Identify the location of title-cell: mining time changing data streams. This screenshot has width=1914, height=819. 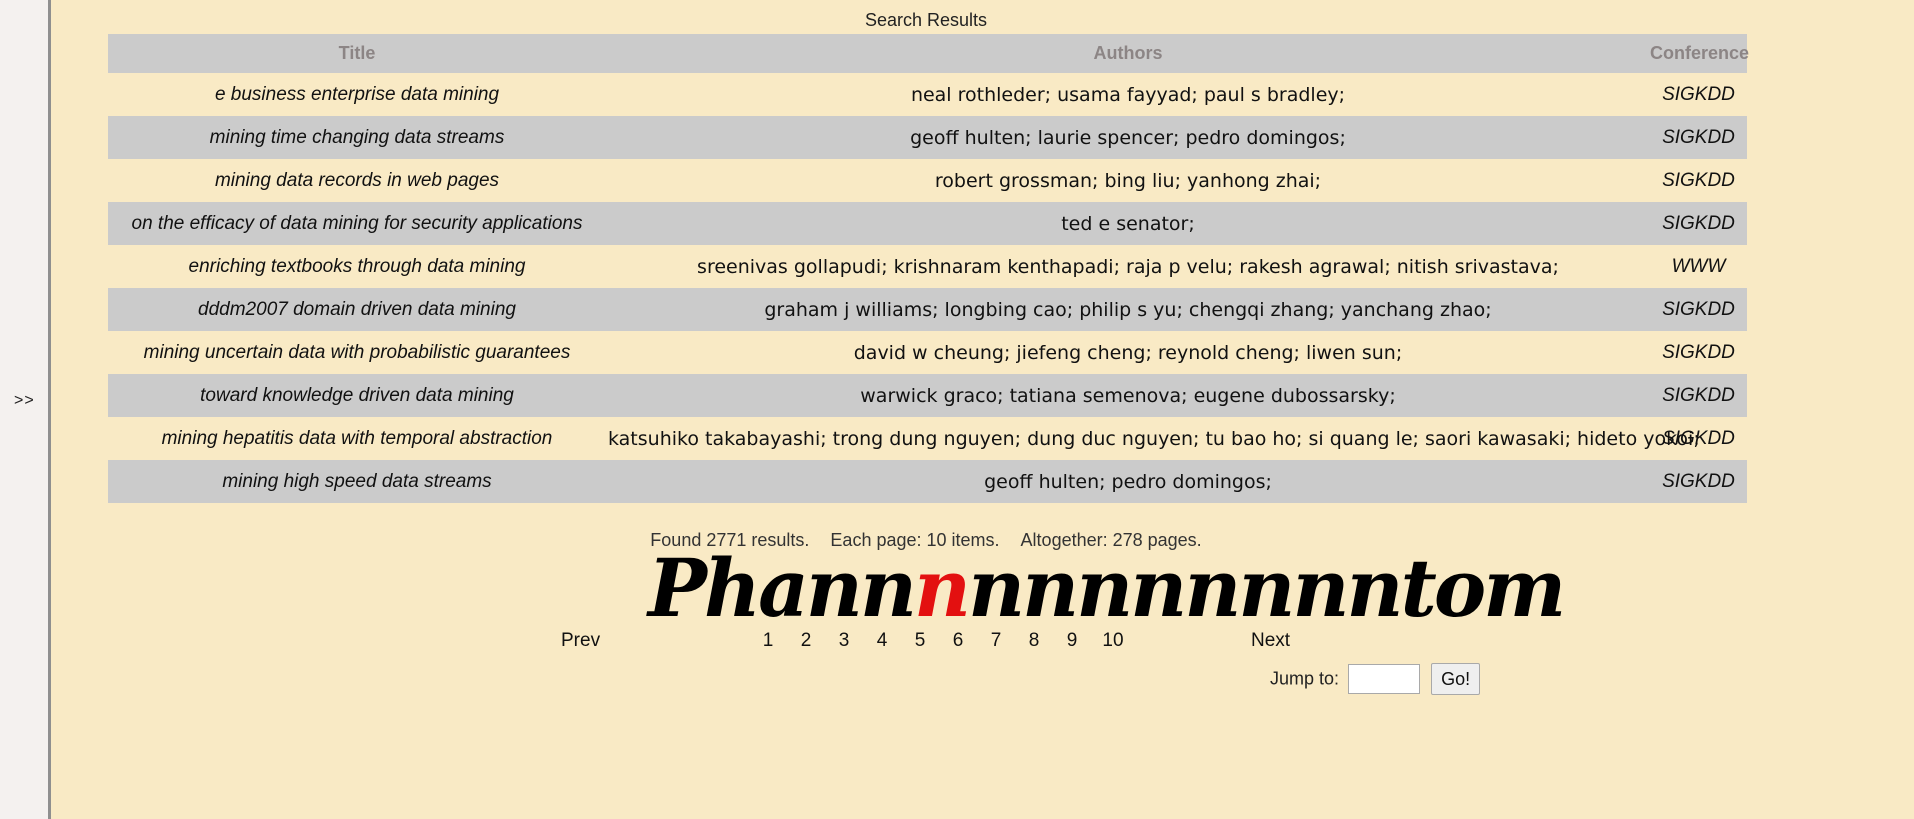
(357, 137).